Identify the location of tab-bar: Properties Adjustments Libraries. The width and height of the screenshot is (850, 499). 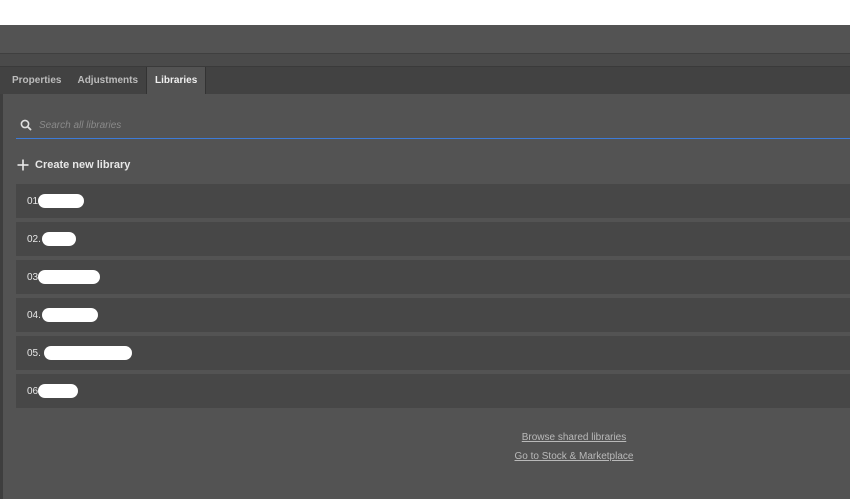
(425, 80).